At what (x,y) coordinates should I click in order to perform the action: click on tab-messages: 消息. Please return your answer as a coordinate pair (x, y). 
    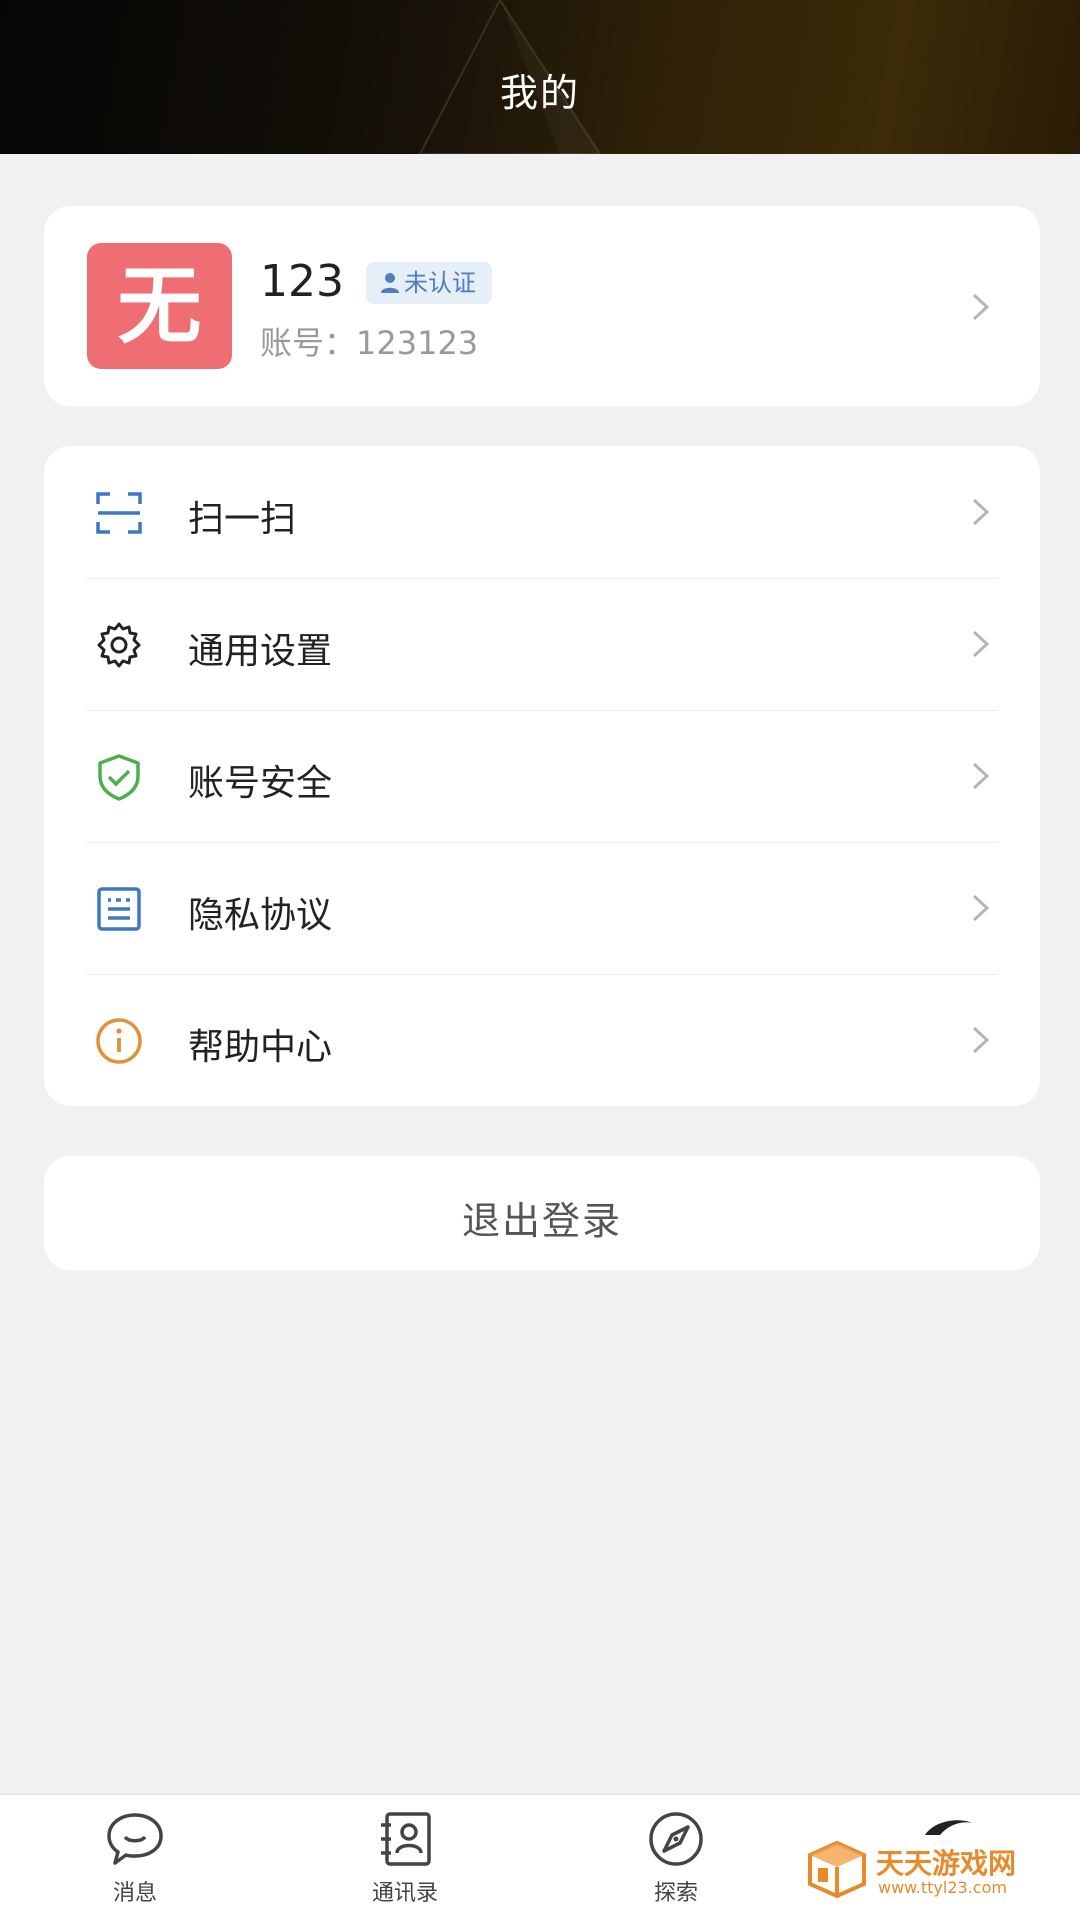
    Looking at the image, I should click on (135, 1864).